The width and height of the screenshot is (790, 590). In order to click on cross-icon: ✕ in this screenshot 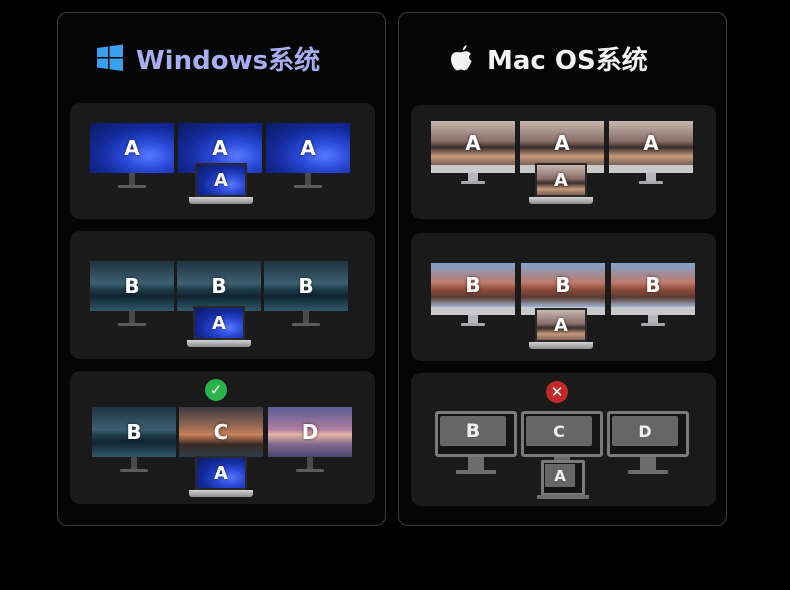, I will do `click(557, 392)`.